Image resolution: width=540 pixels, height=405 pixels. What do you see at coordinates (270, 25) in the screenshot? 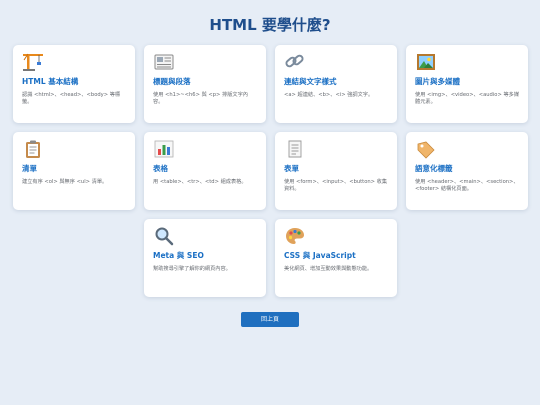
I see `page-title: HTML 要學什麼?` at bounding box center [270, 25].